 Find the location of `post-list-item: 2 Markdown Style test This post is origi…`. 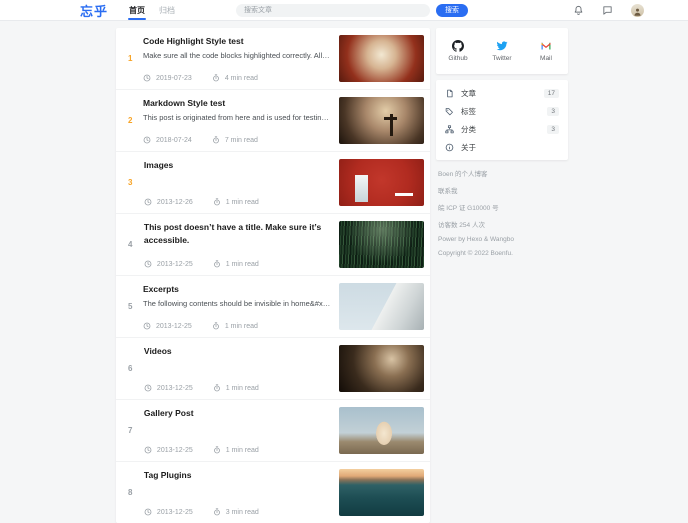

post-list-item: 2 Markdown Style test This post is origi… is located at coordinates (273, 120).